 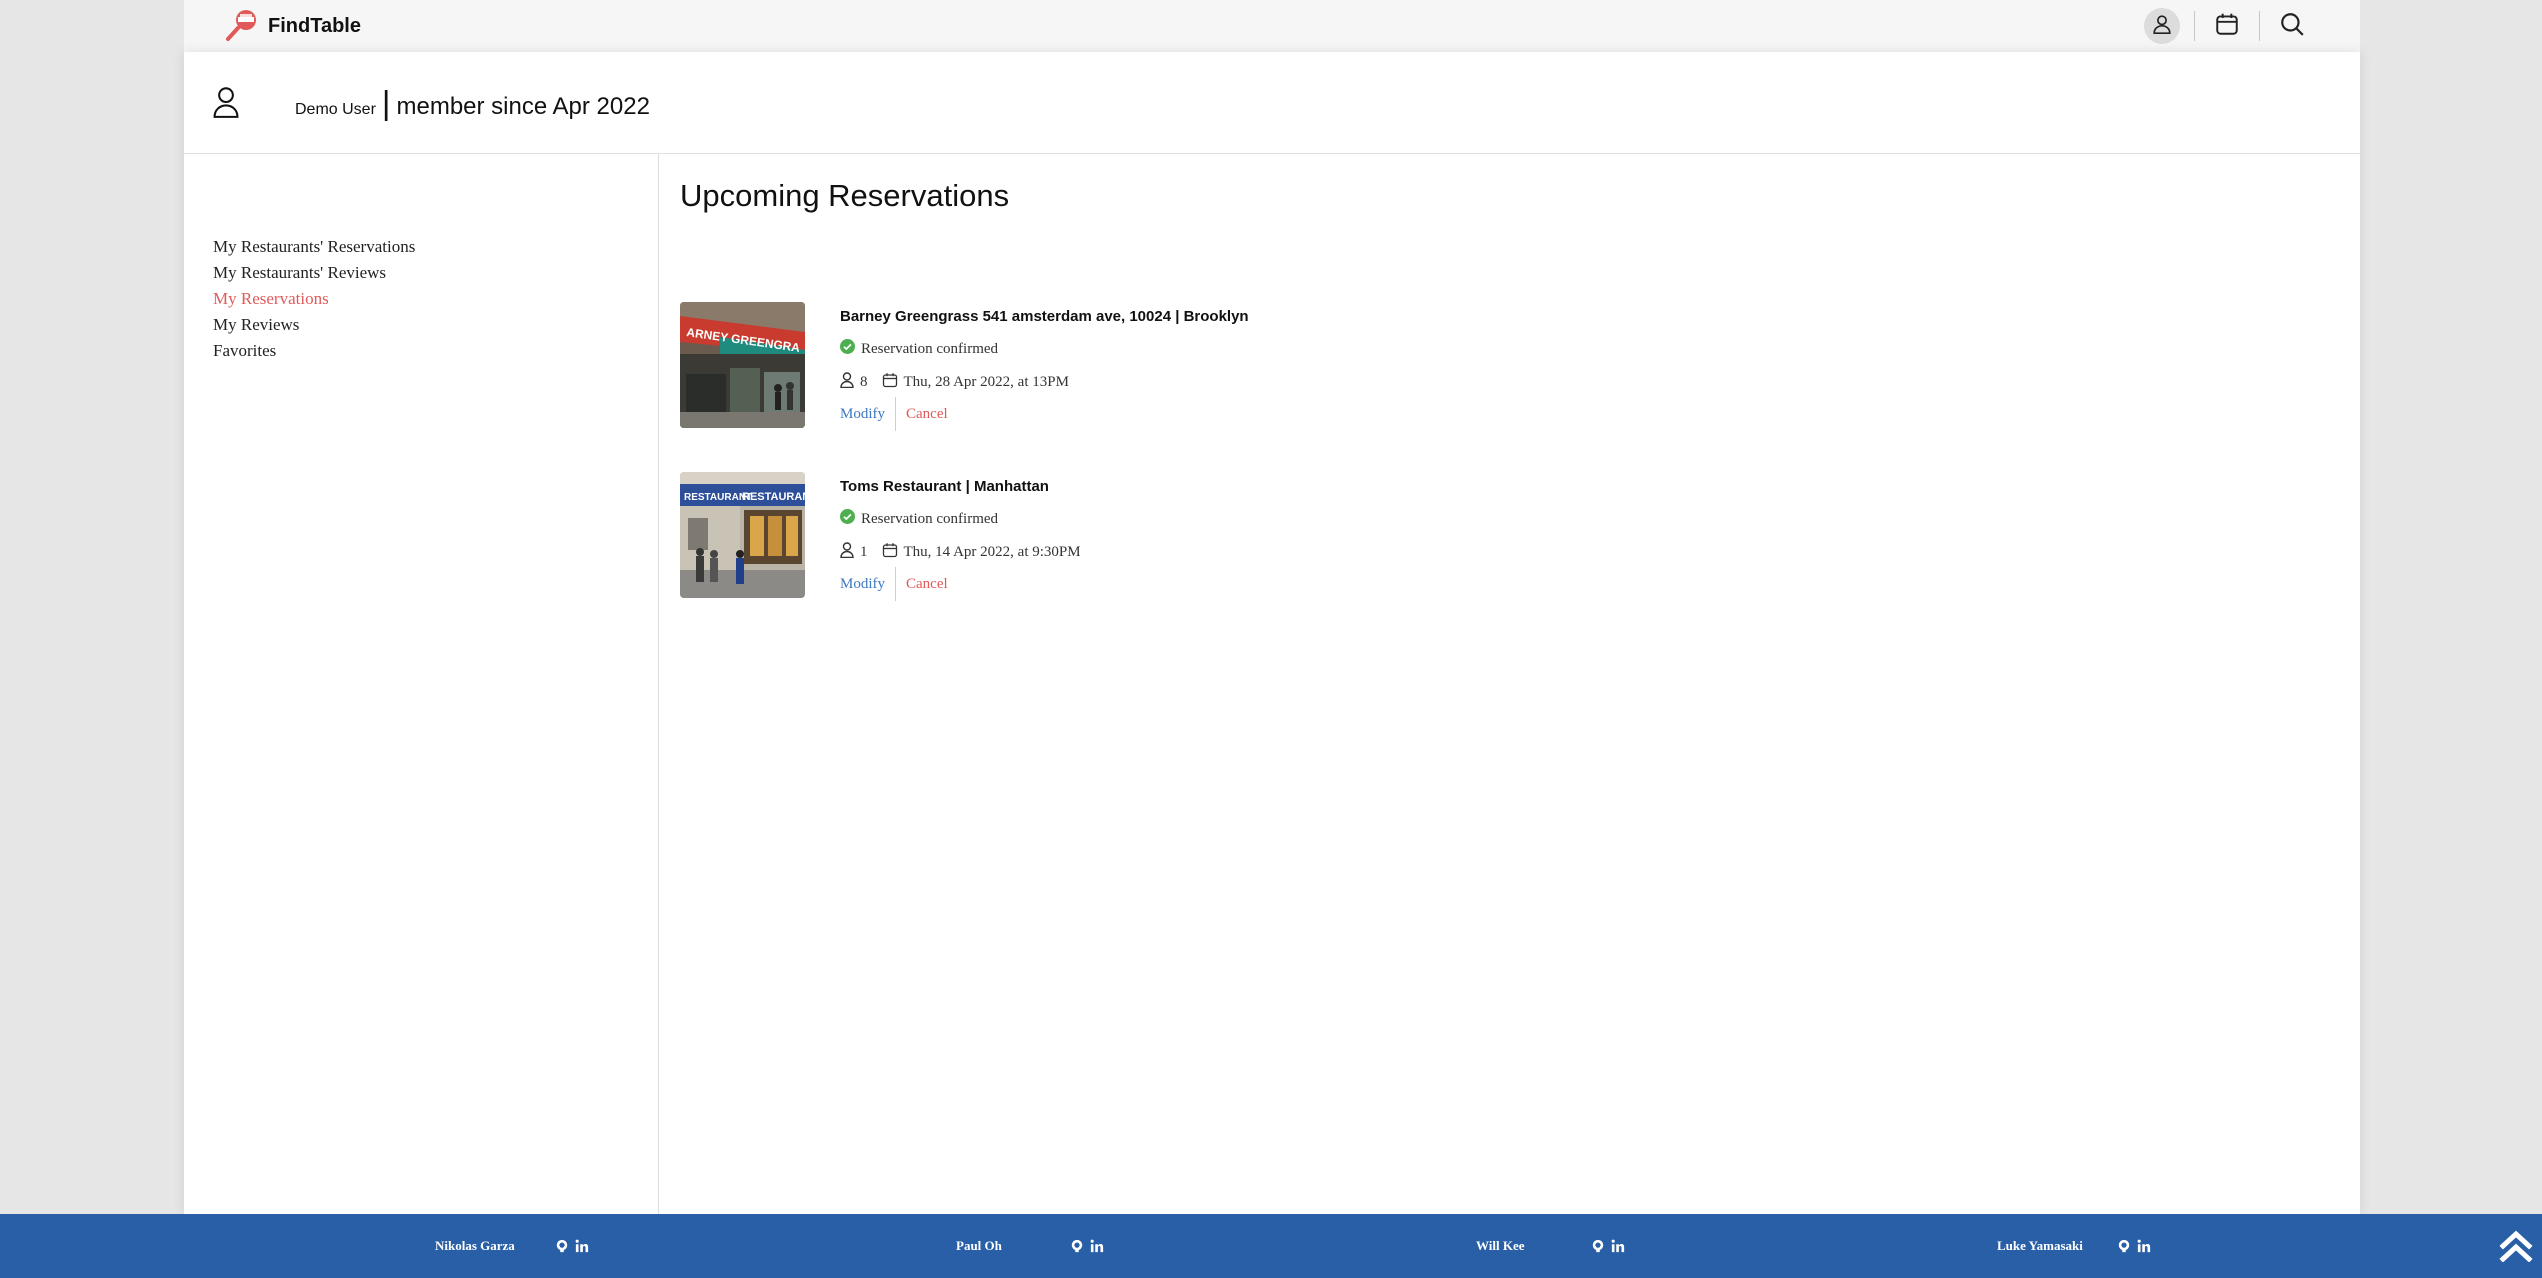 What do you see at coordinates (864, 382) in the screenshot?
I see `party-size: 8` at bounding box center [864, 382].